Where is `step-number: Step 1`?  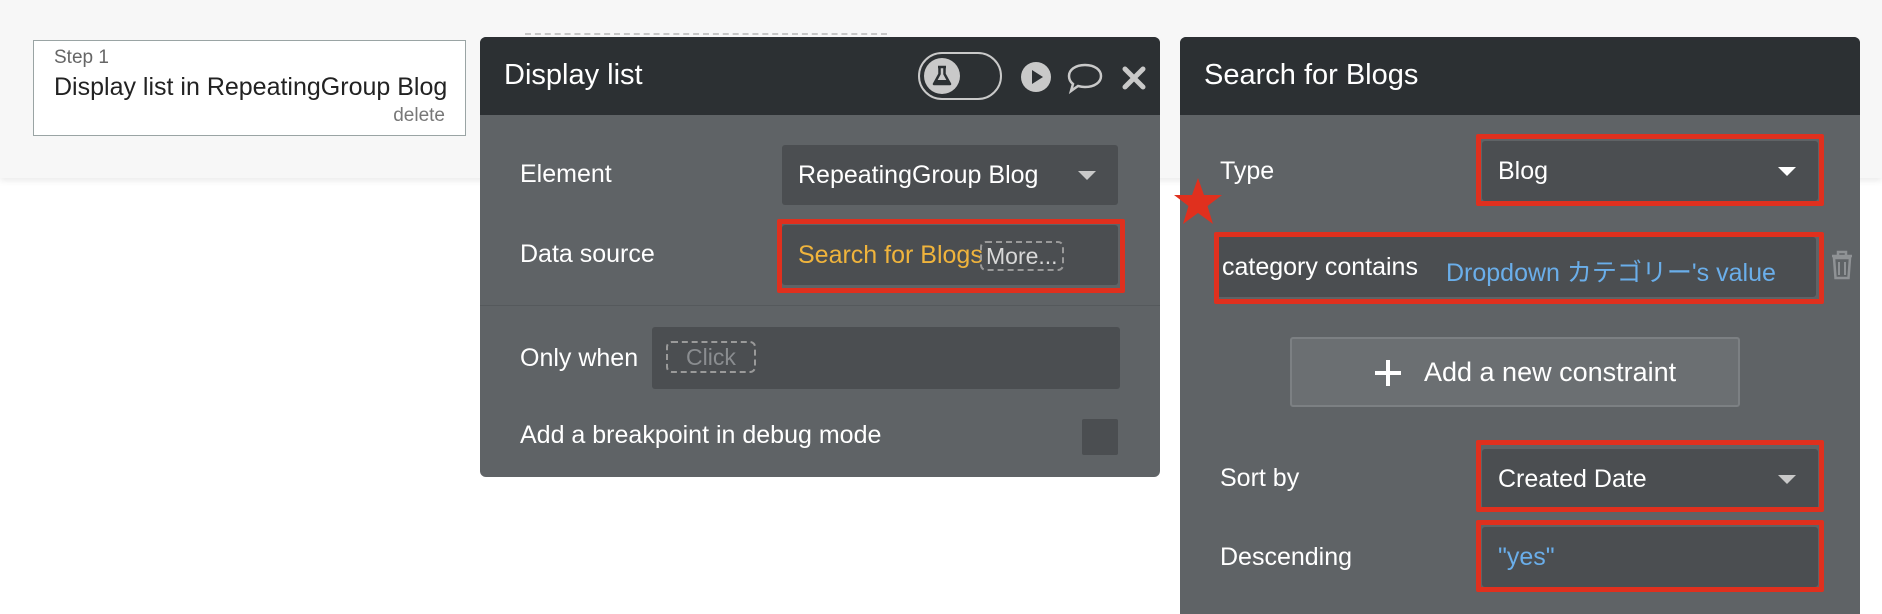
step-number: Step 1 is located at coordinates (81, 57).